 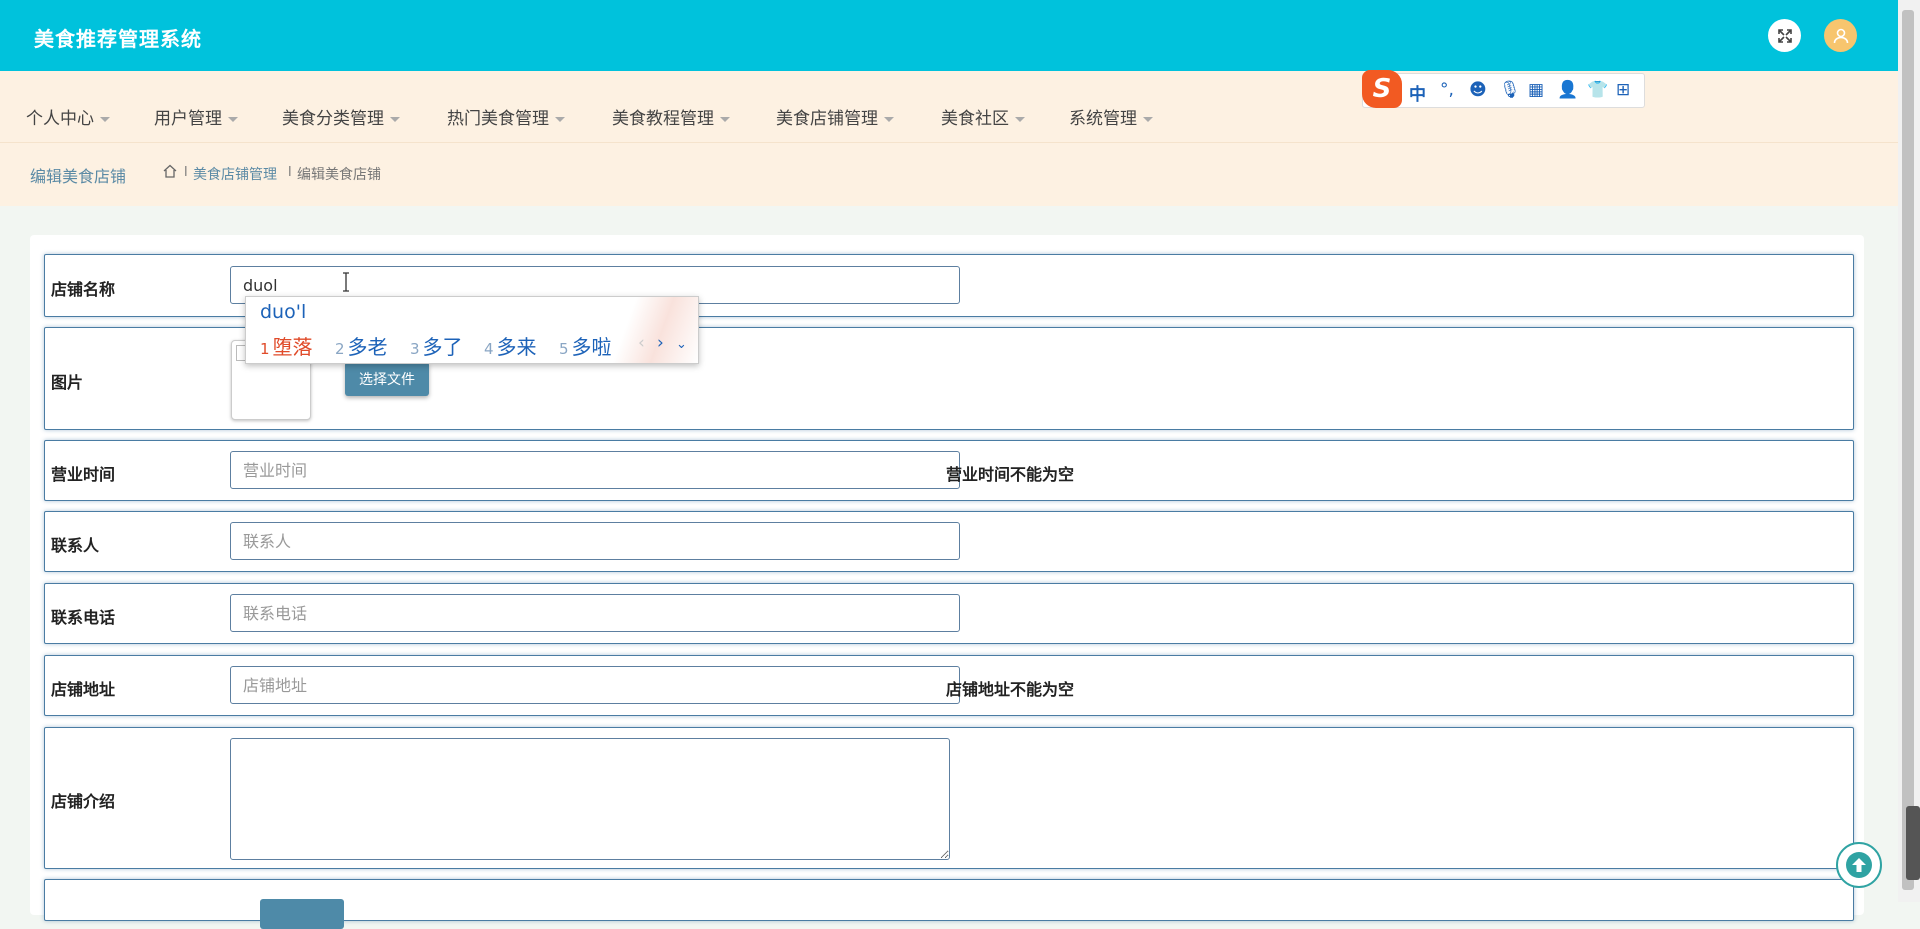 I want to click on form-row-hours: 营业时间 营业时间不能为空, so click(x=949, y=470).